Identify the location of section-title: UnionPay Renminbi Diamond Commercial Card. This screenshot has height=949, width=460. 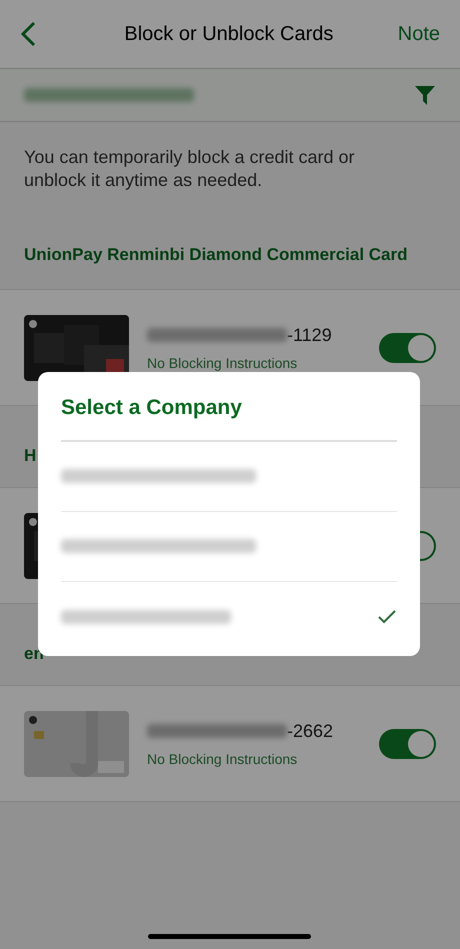
(216, 255).